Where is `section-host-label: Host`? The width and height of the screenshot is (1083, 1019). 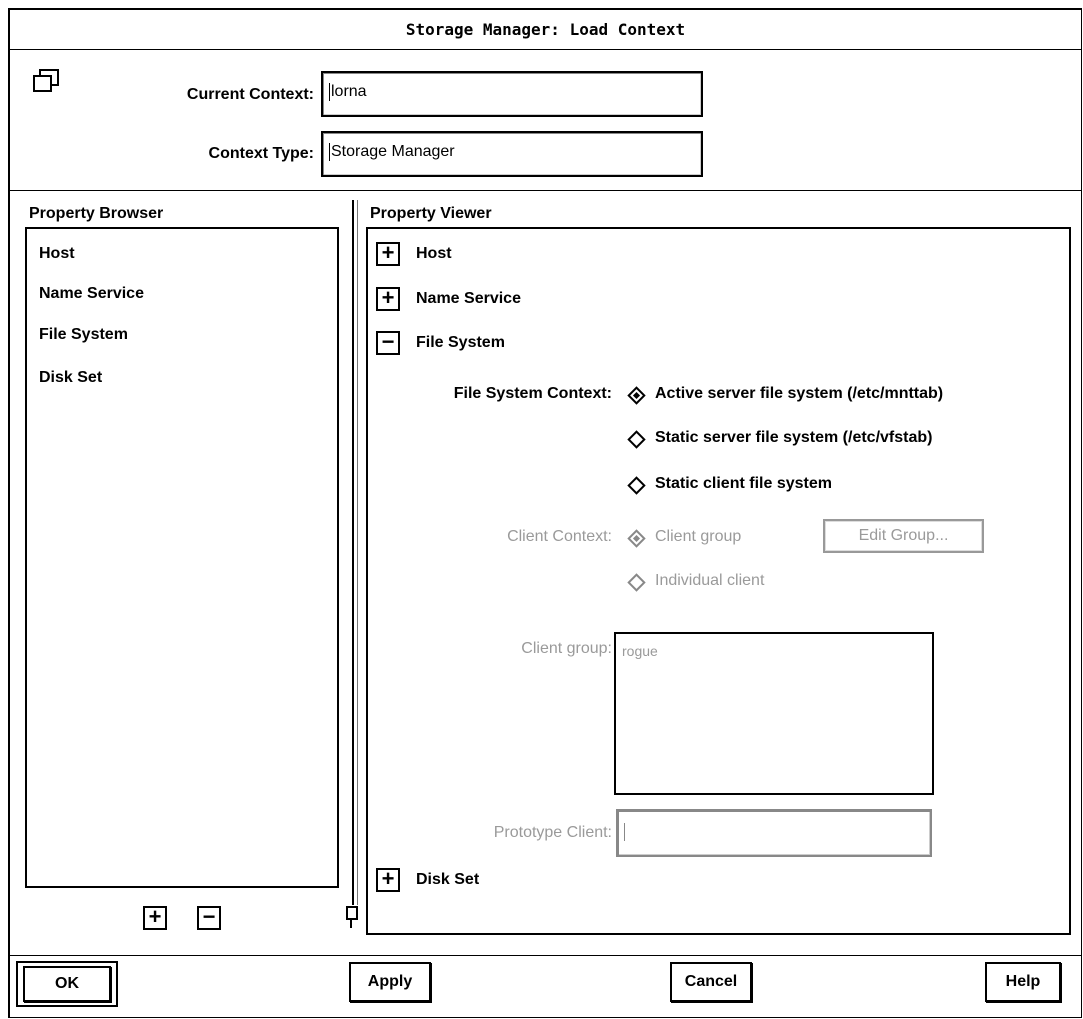 section-host-label: Host is located at coordinates (434, 253).